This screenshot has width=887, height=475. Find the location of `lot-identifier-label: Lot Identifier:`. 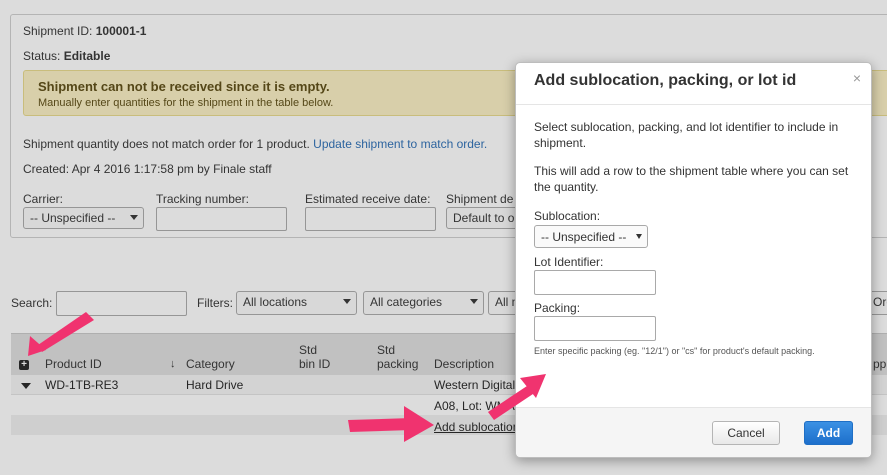

lot-identifier-label: Lot Identifier: is located at coordinates (569, 262).